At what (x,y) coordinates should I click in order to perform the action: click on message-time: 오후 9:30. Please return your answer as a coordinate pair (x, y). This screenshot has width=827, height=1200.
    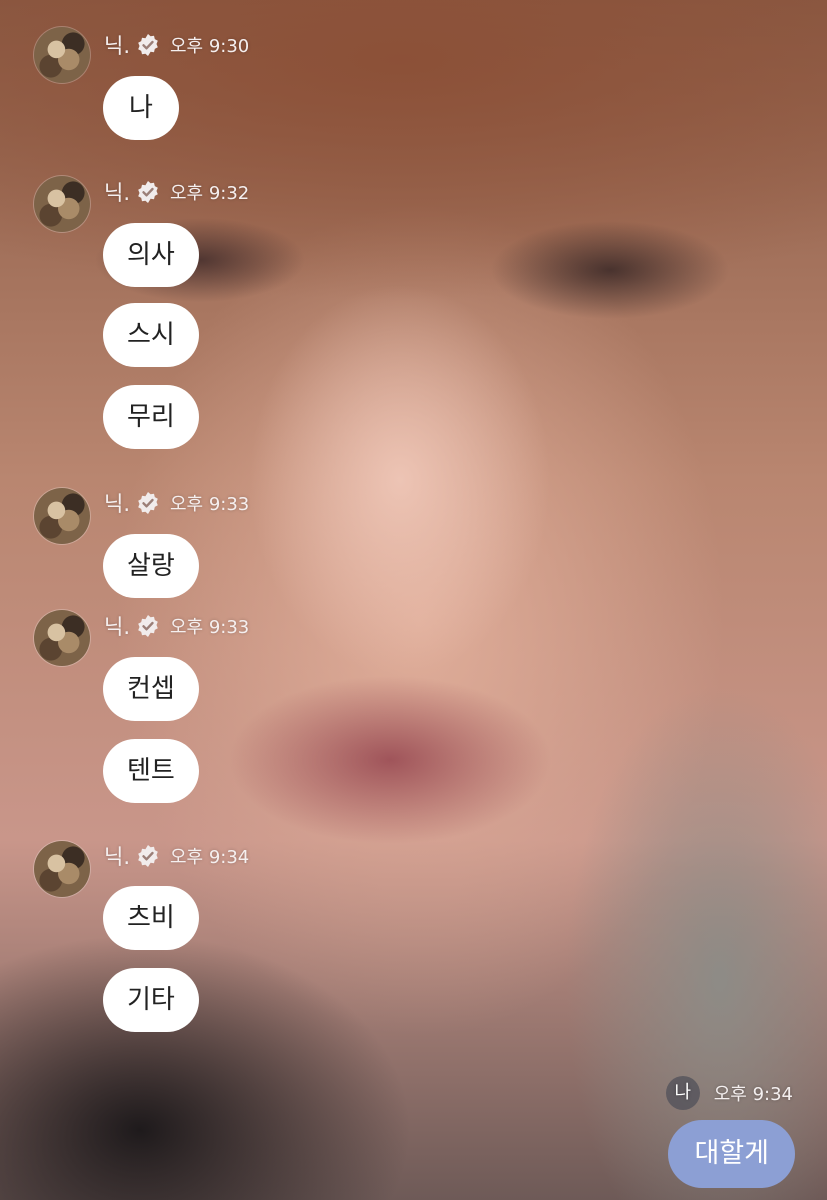
    Looking at the image, I should click on (210, 46).